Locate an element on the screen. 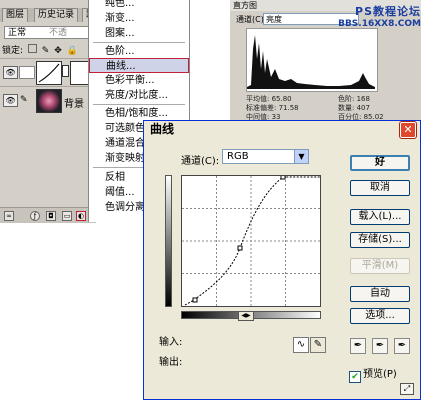 The height and width of the screenshot is (400, 421). chain-link-icon is located at coordinates (65, 71).